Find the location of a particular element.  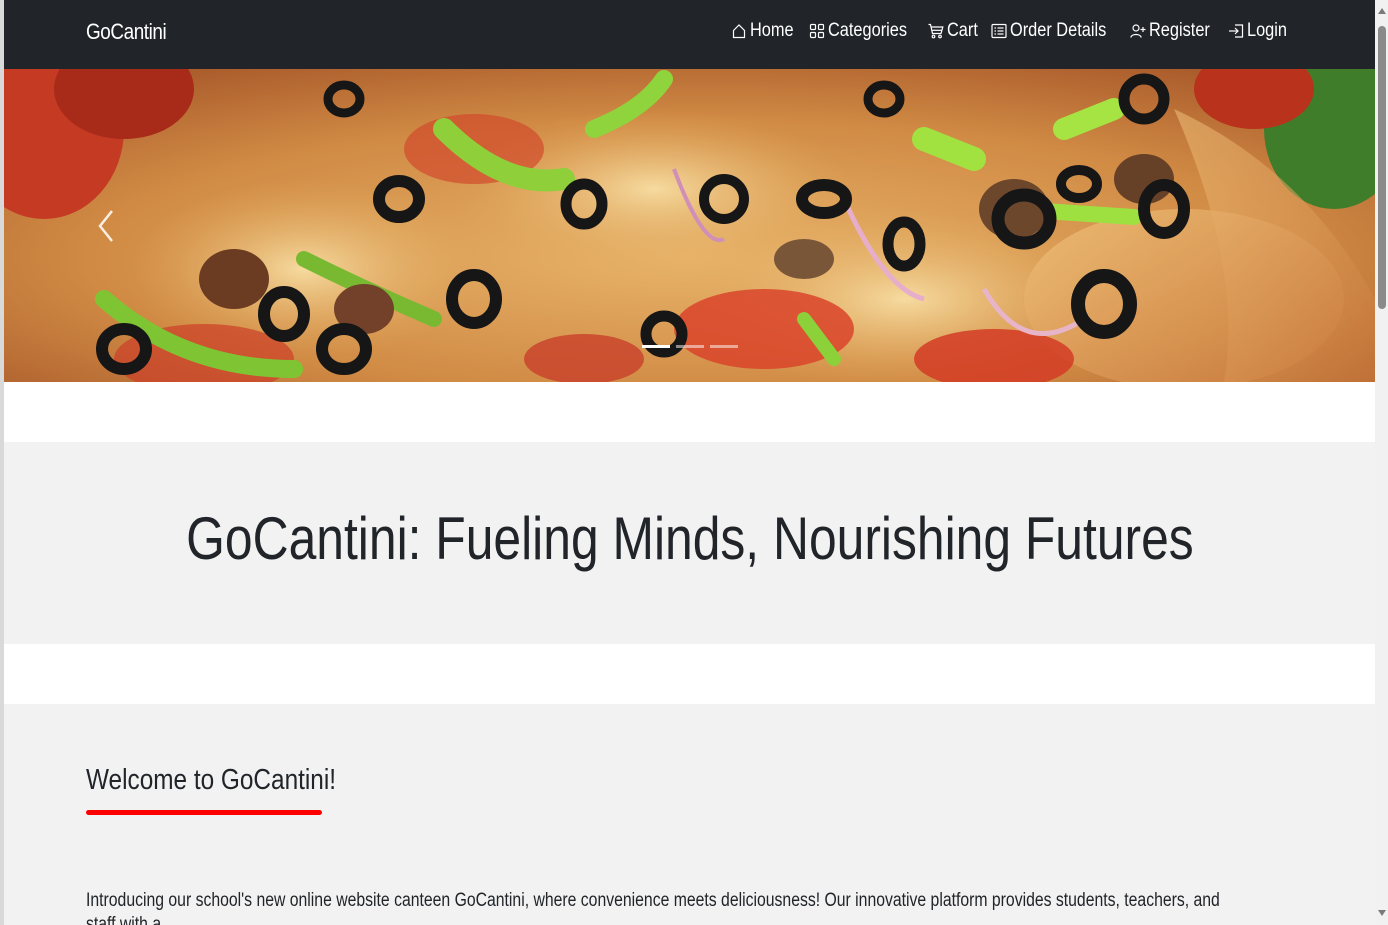

scroll-down-arrow-icon is located at coordinates (1382, 913).